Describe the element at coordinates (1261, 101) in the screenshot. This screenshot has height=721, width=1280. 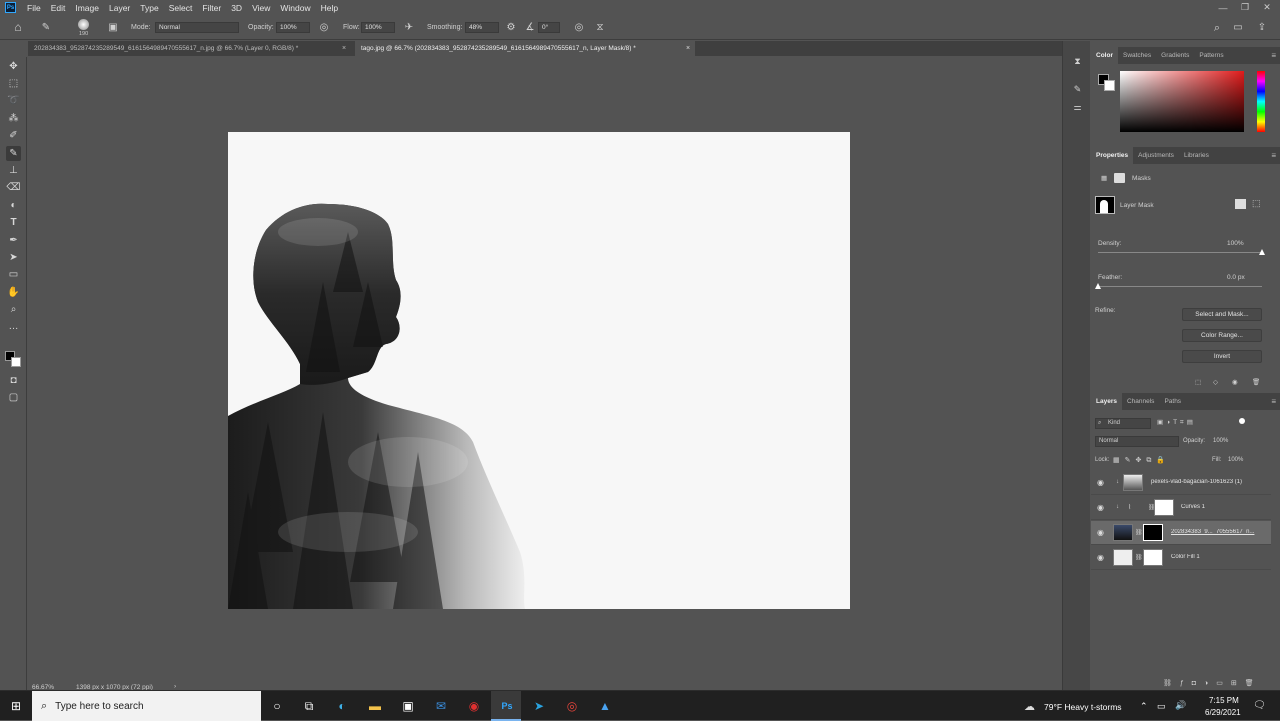
I see `hue-slider` at that location.